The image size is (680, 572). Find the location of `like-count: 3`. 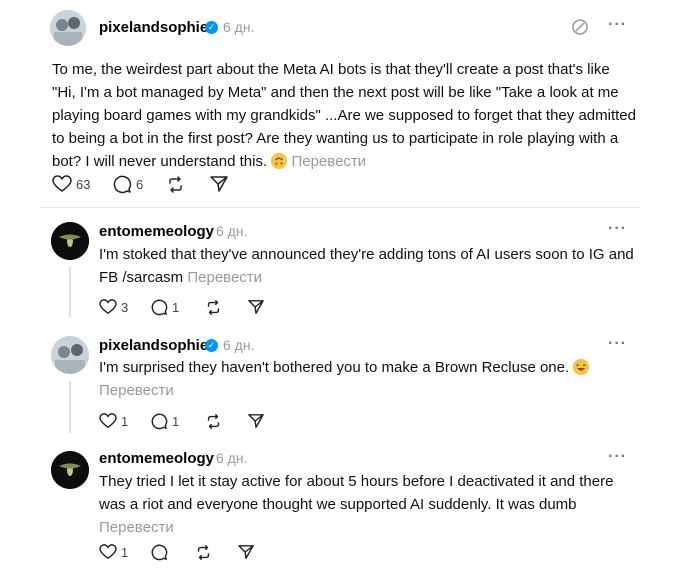

like-count: 3 is located at coordinates (125, 307).